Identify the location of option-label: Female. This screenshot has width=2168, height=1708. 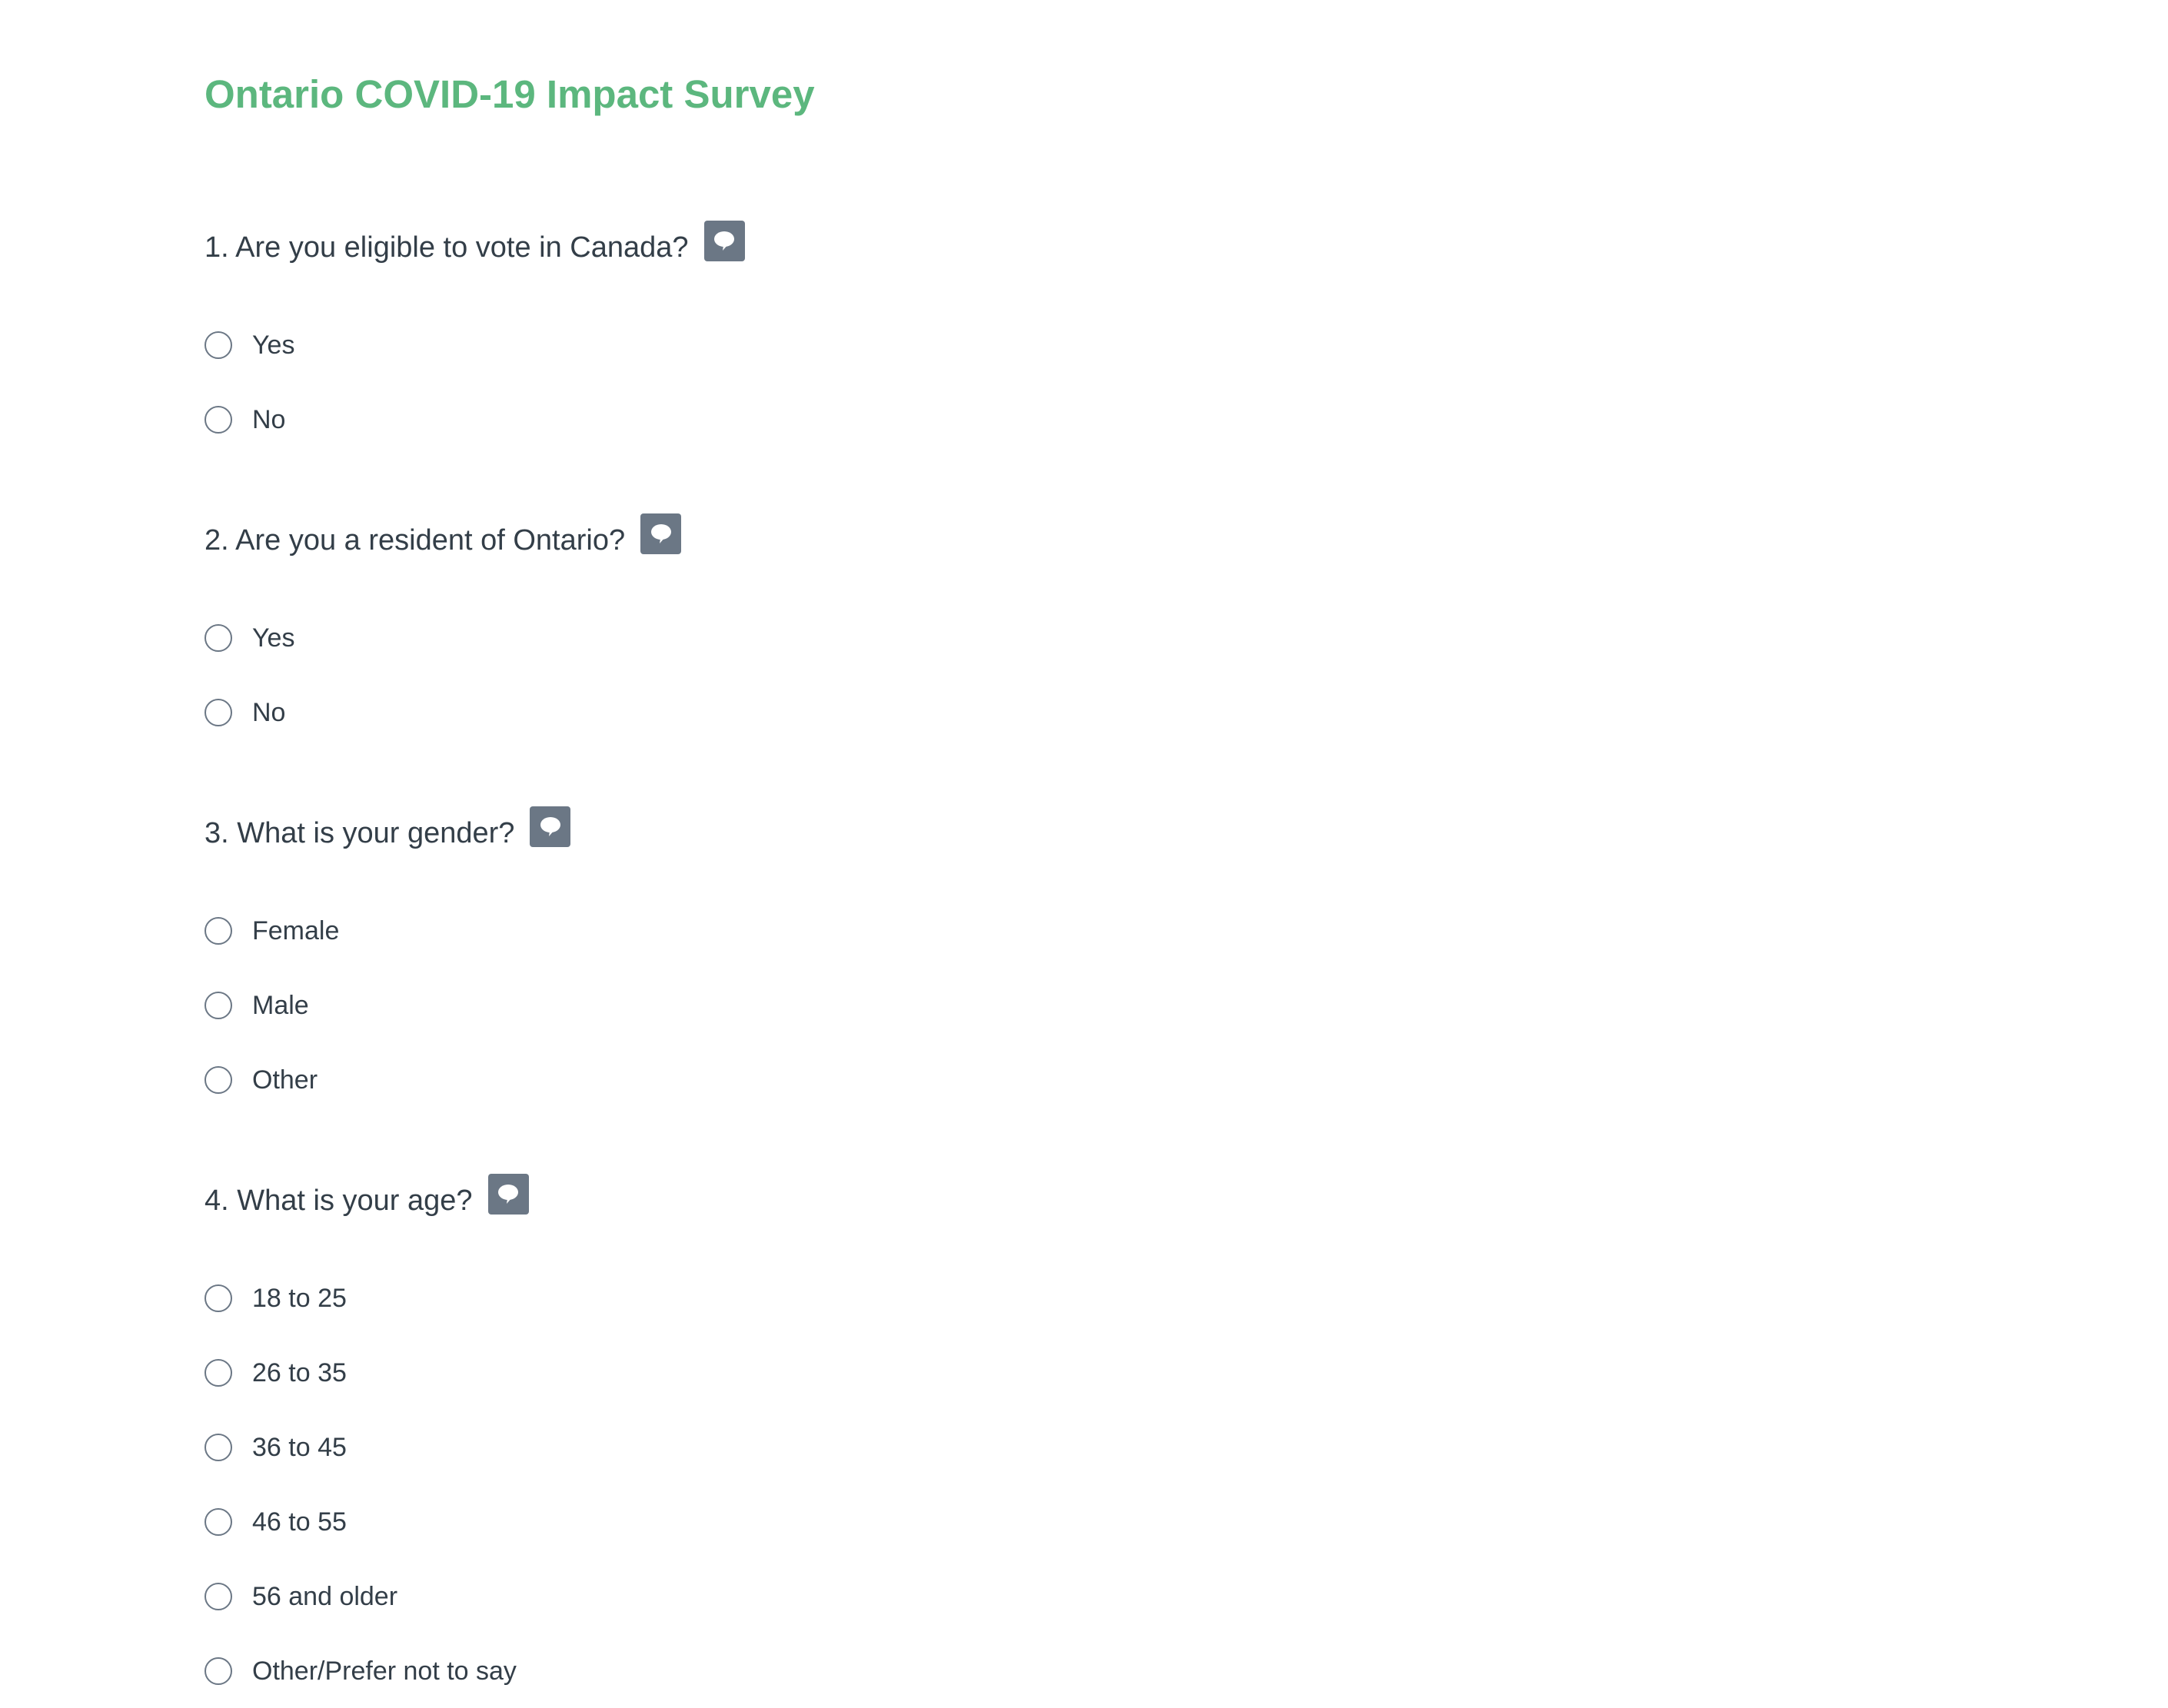
(296, 930).